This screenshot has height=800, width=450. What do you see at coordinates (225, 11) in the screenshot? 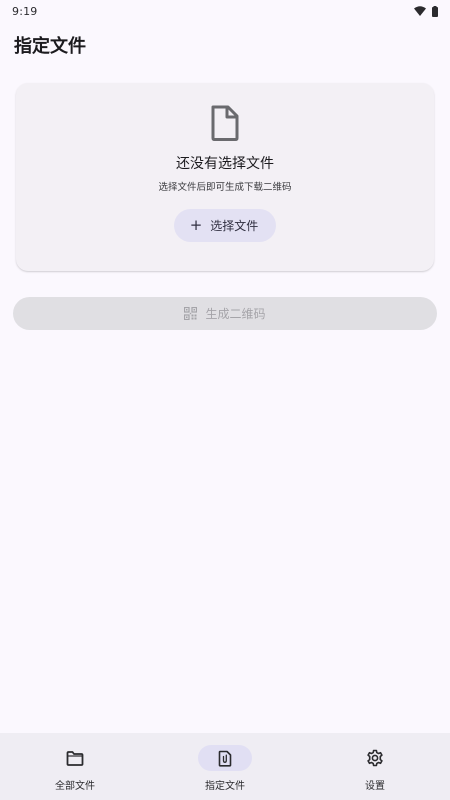
I see `status-bar: 9:19` at bounding box center [225, 11].